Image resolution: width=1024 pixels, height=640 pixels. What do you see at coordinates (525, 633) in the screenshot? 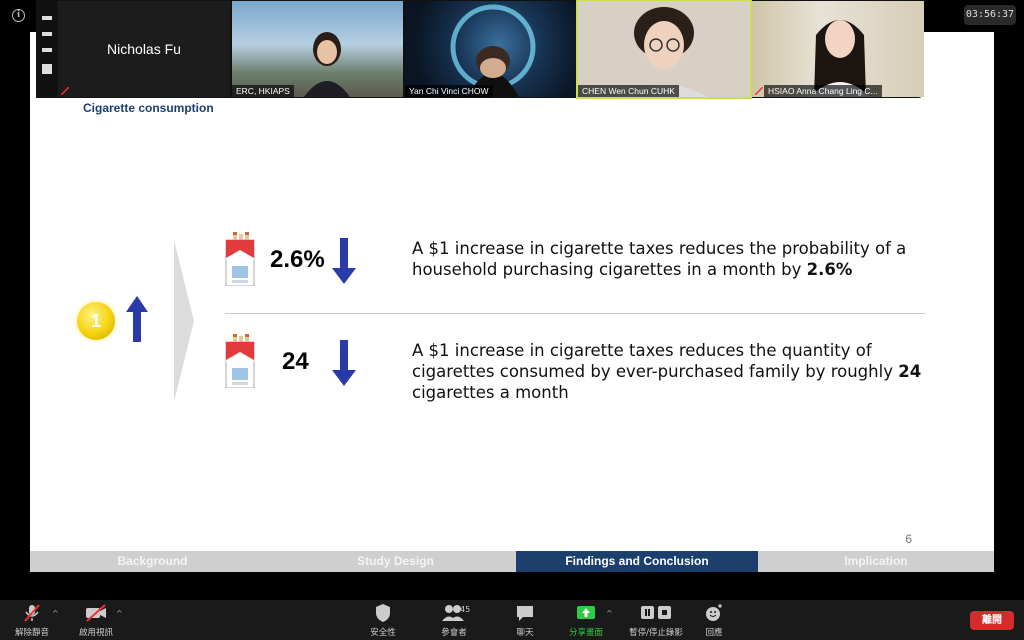
I see `chat-label: 聊天` at bounding box center [525, 633].